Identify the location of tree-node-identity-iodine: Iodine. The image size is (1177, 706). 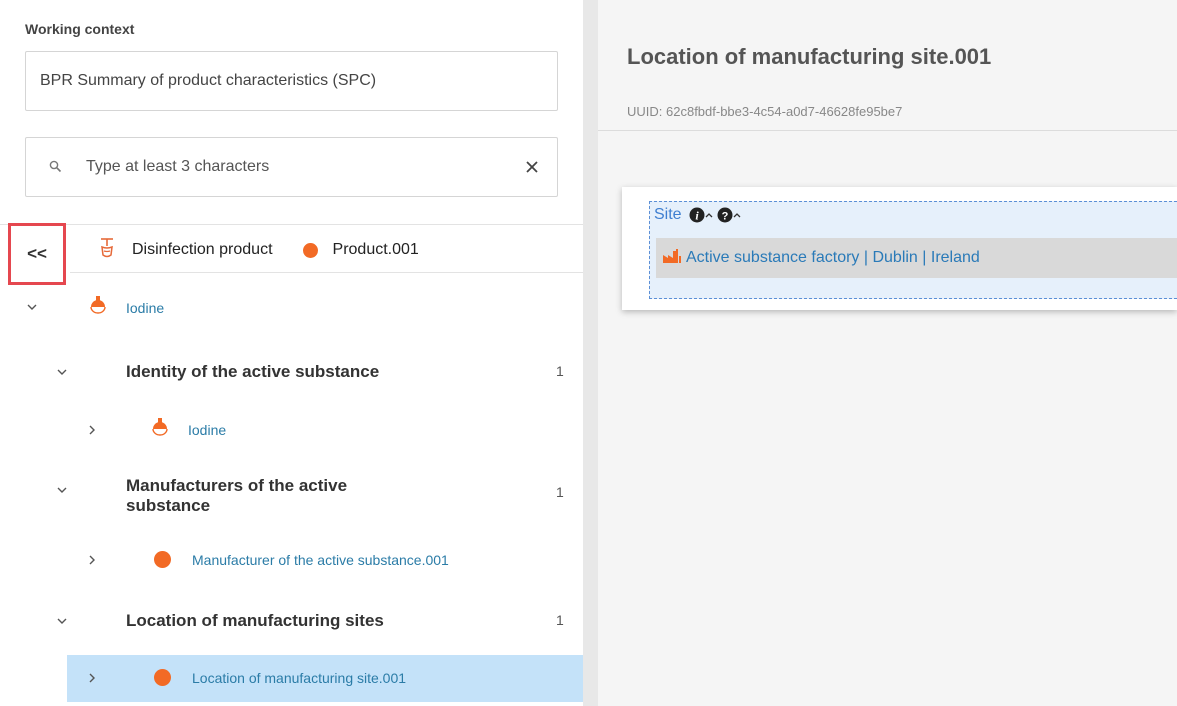
(156, 429).